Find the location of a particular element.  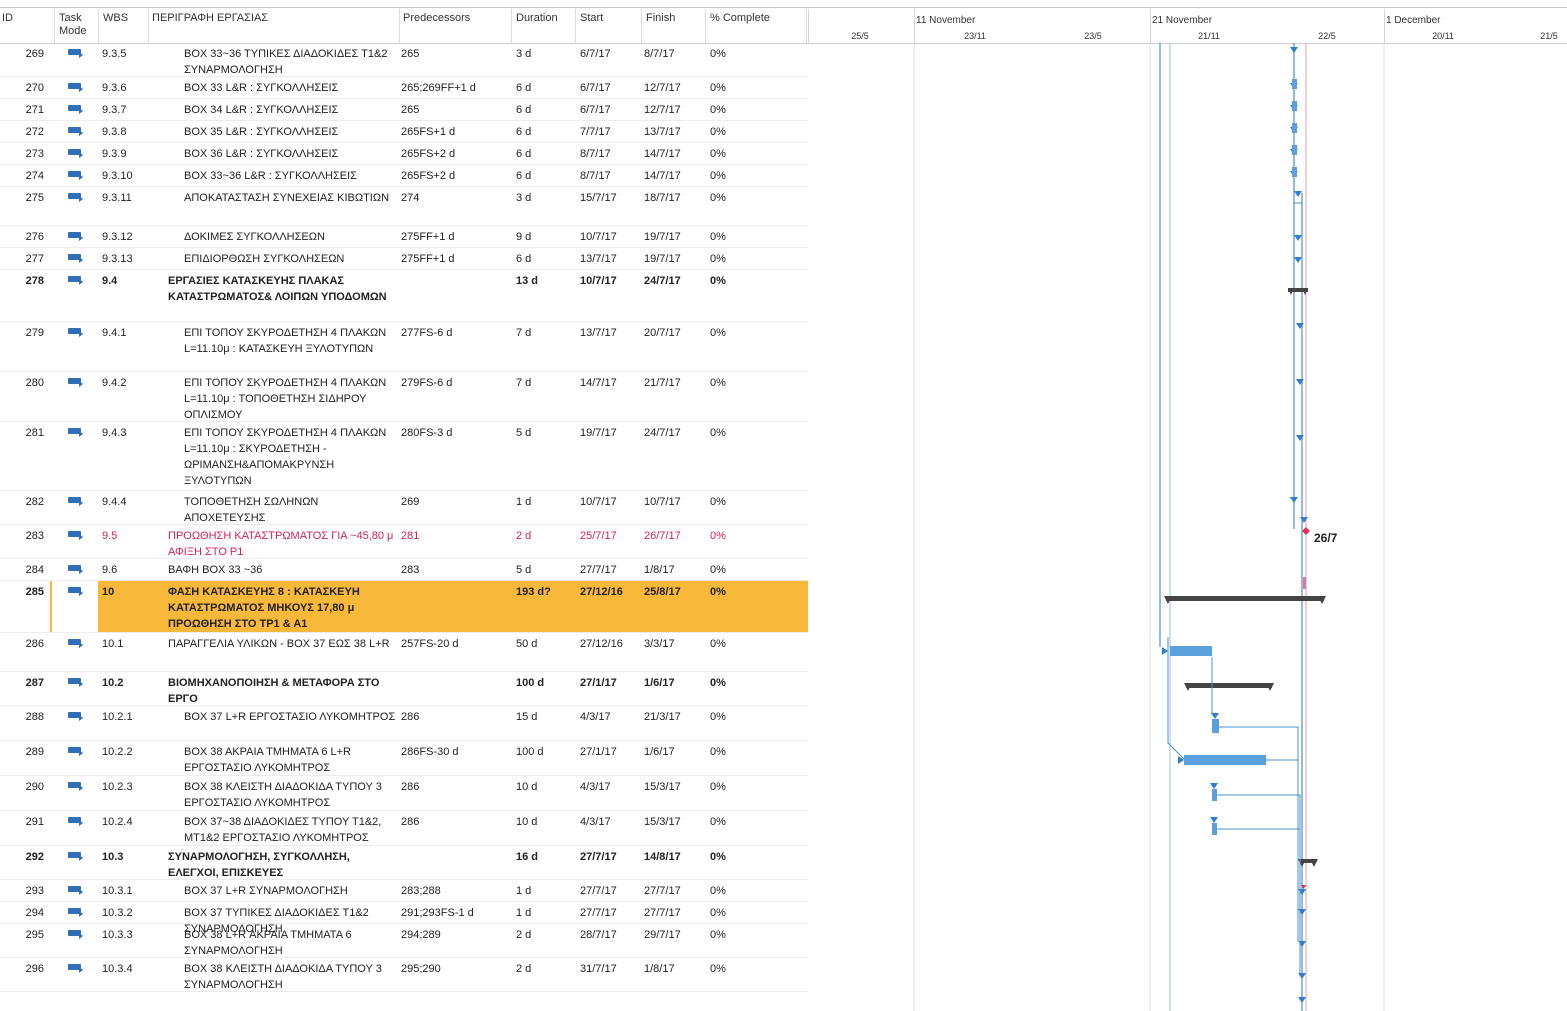

start-cell: 14/7/17 is located at coordinates (611, 383).